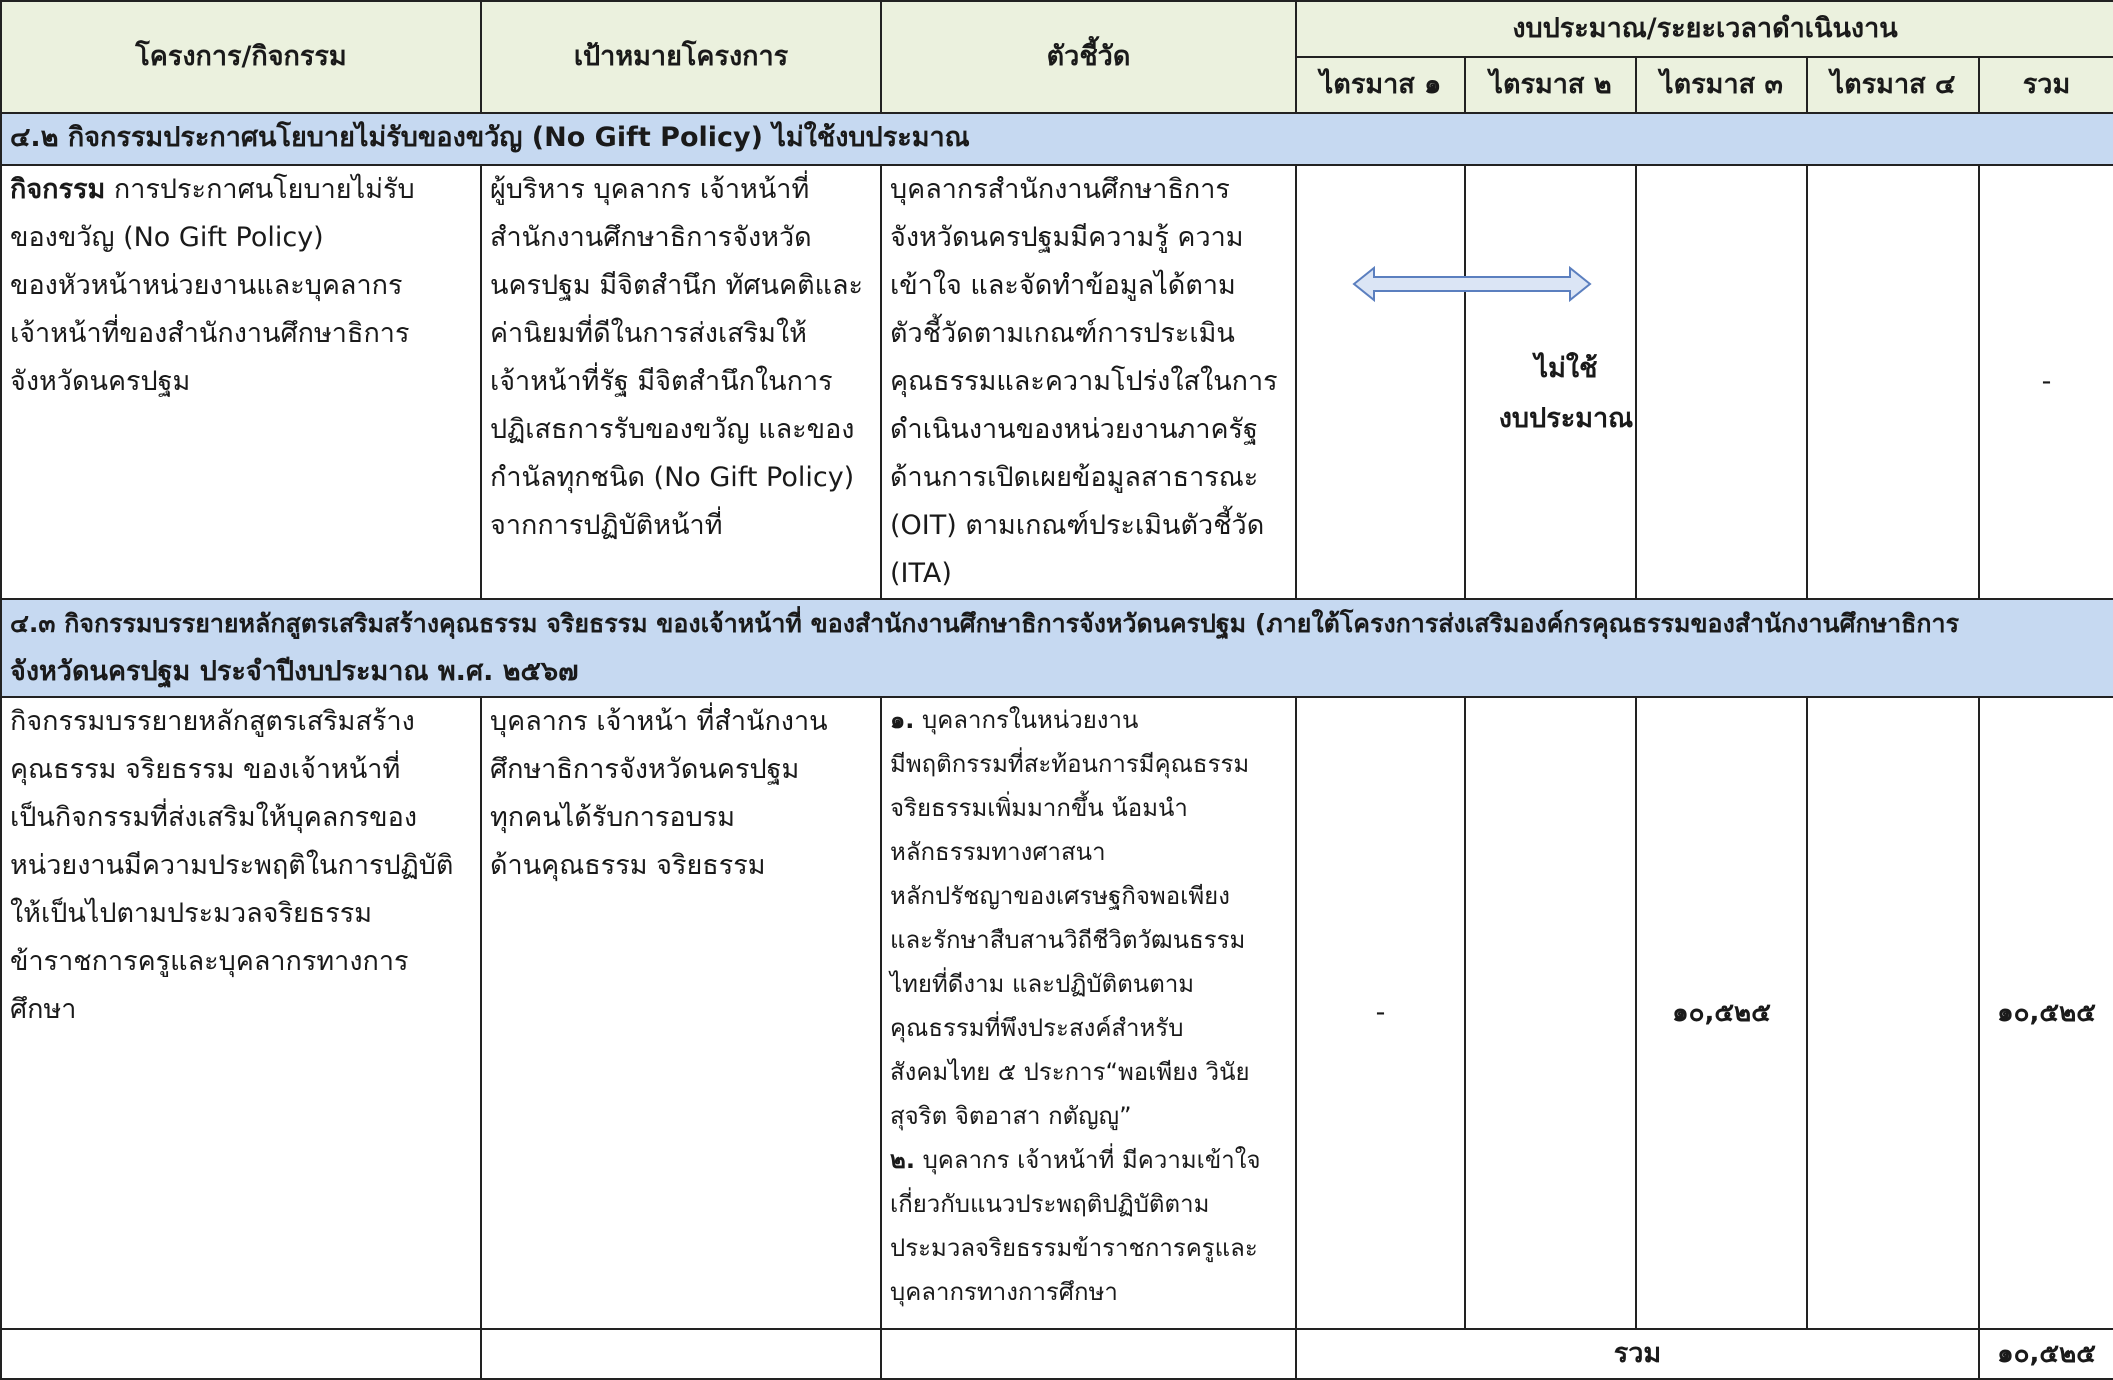  What do you see at coordinates (659, 721) in the screenshot?
I see `goal-line: บุคลากร เจ้าหน้า ที่สำนักงาน` at bounding box center [659, 721].